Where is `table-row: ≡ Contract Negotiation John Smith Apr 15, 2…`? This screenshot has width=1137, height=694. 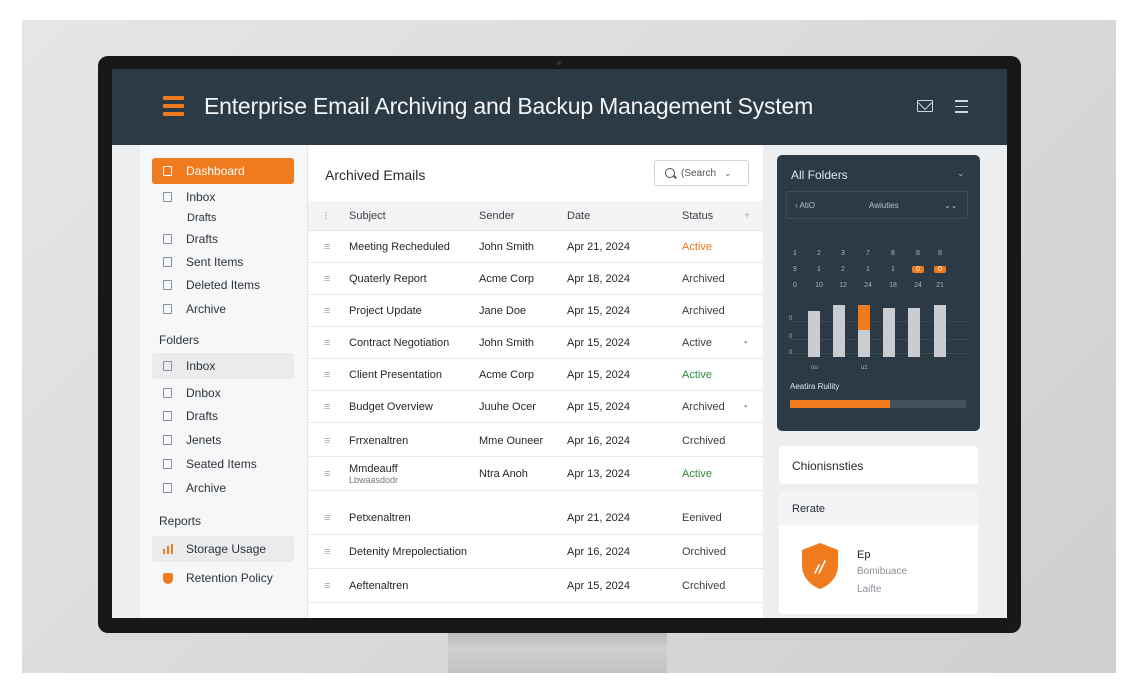
table-row: ≡ Contract Negotiation John Smith Apr 15, 2… is located at coordinates (535, 343).